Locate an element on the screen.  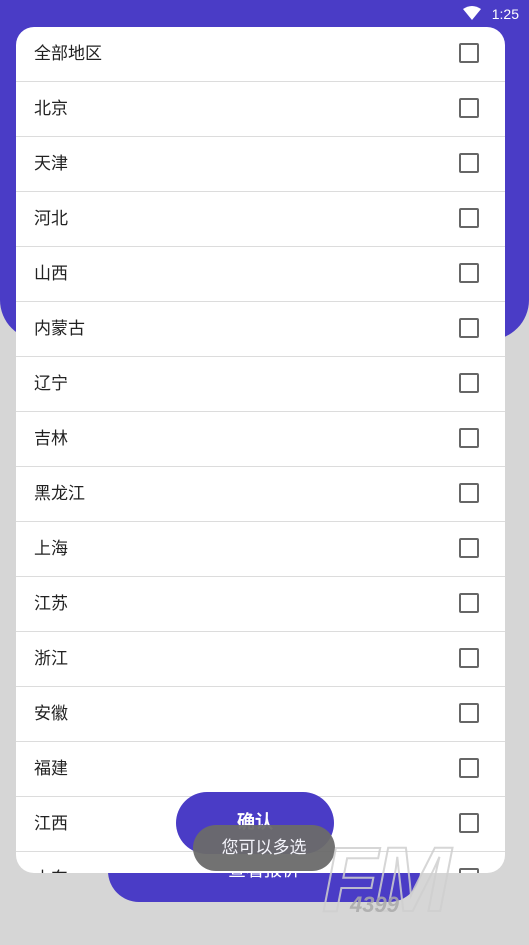
toast-message: 您可以多选 is located at coordinates (264, 848).